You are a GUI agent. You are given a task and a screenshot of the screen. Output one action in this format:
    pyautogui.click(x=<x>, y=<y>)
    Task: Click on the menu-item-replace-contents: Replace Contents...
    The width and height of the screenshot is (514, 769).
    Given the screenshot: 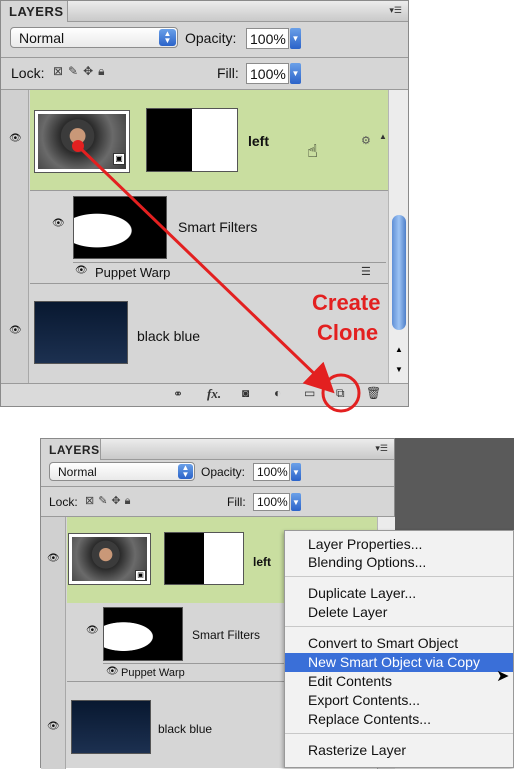 What is the action you would take?
    pyautogui.click(x=399, y=719)
    